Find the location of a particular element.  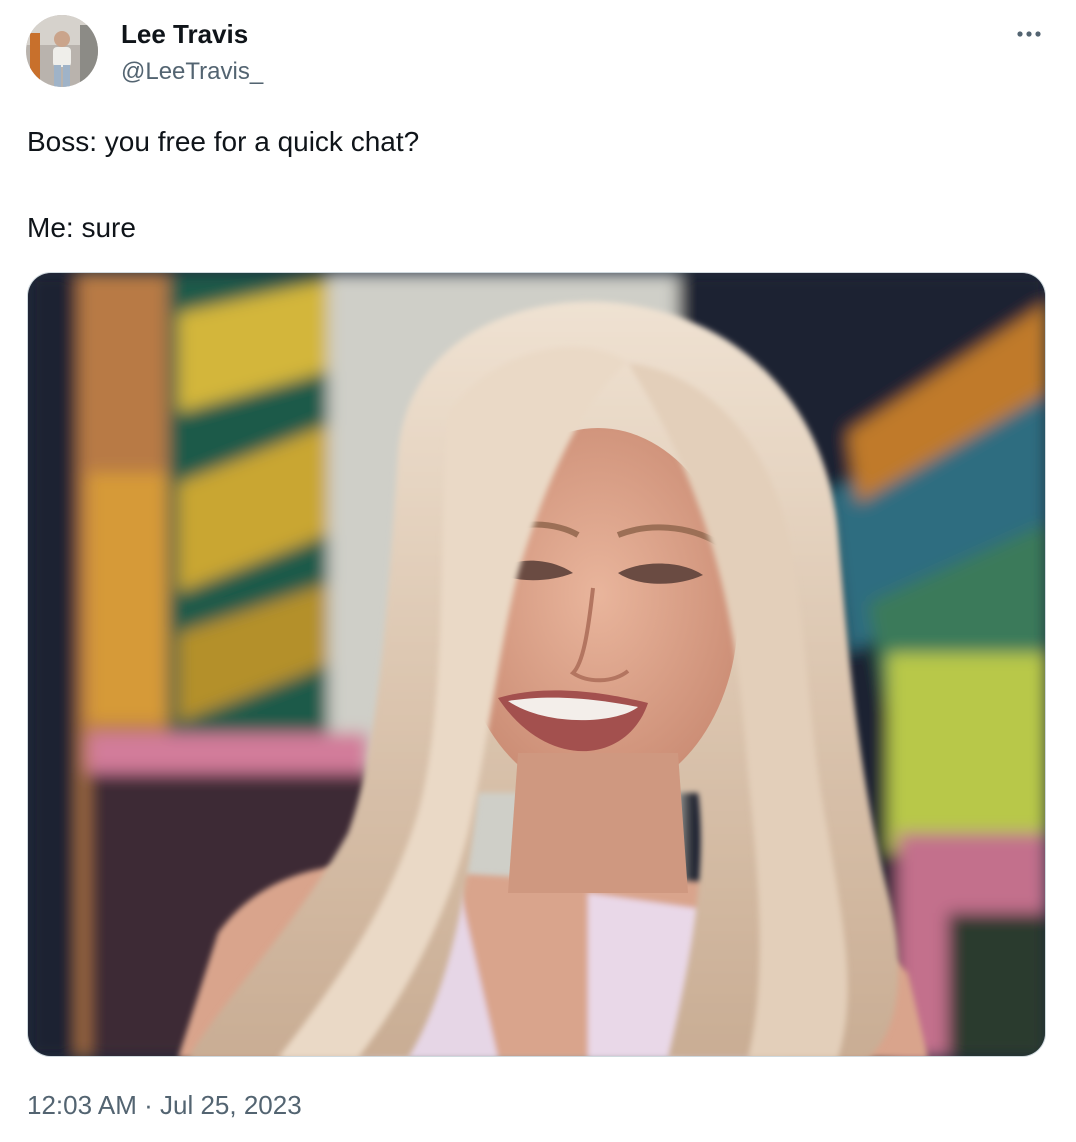

user-handle: @LeeTravis_ is located at coordinates (192, 72).